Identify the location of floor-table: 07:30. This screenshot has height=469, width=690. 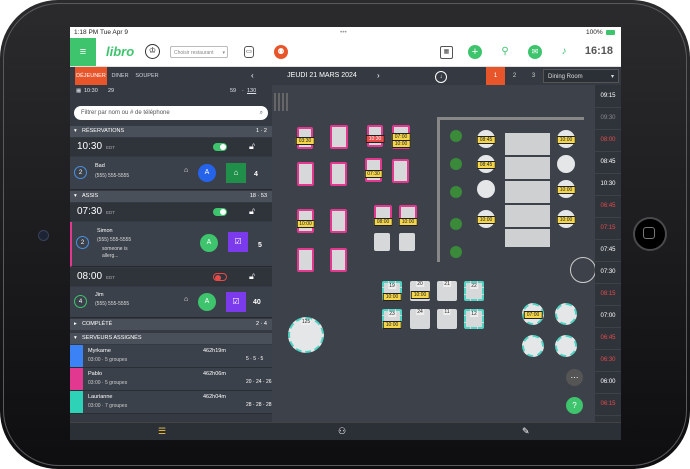
(373, 170).